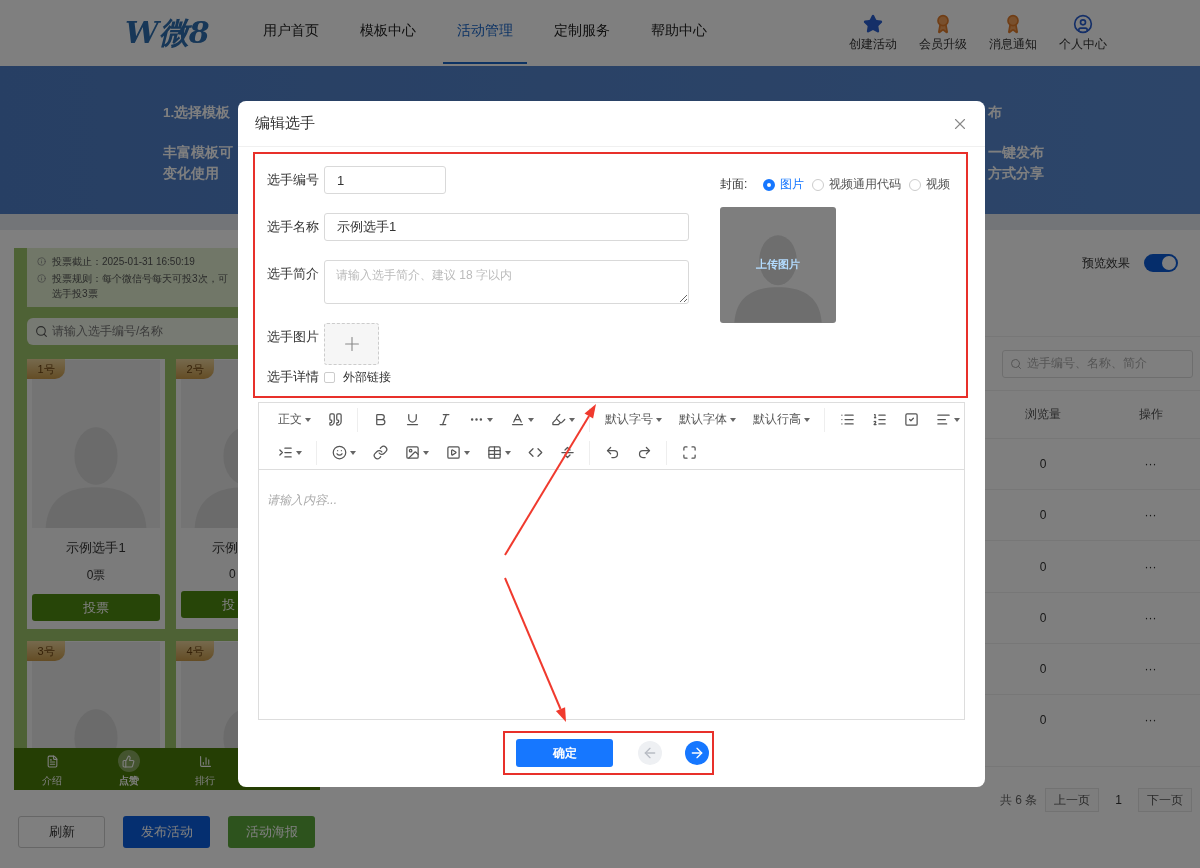  I want to click on toggle-label: 预览效果, so click(1106, 263).